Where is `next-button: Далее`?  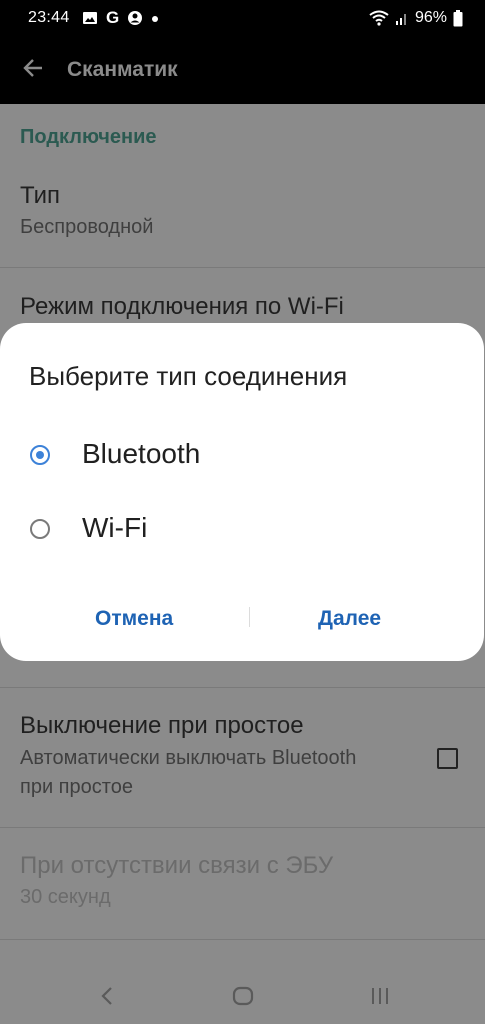
next-button: Далее is located at coordinates (349, 619).